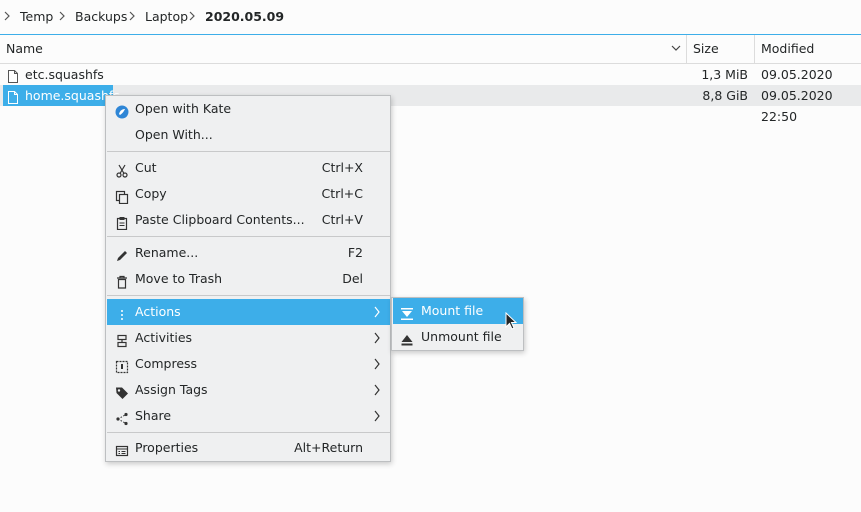 Image resolution: width=861 pixels, height=512 pixels. Describe the element at coordinates (245, 16) in the screenshot. I see `breadcrumb-label: 2020.05.09` at that location.